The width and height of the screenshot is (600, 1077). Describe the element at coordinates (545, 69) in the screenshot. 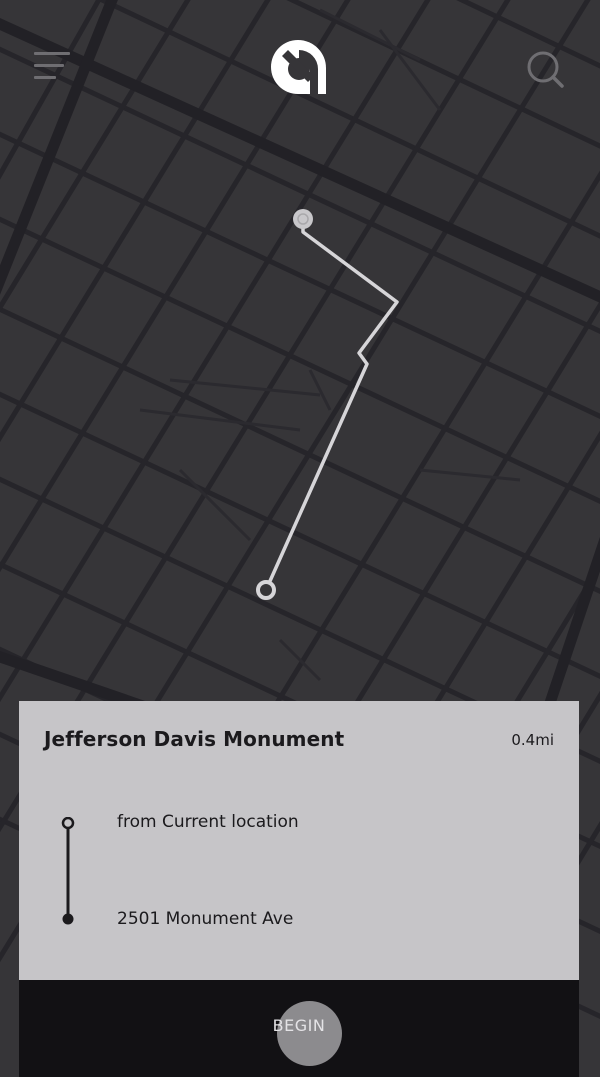

I see `search-icon` at that location.